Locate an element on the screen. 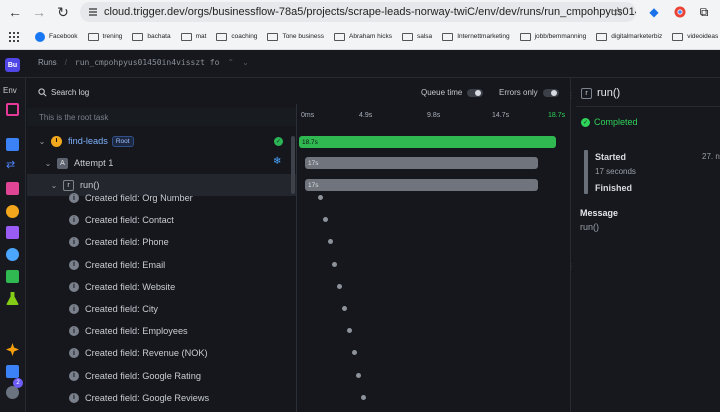 This screenshot has height=412, width=720. schedules-icon is located at coordinates (12, 211).